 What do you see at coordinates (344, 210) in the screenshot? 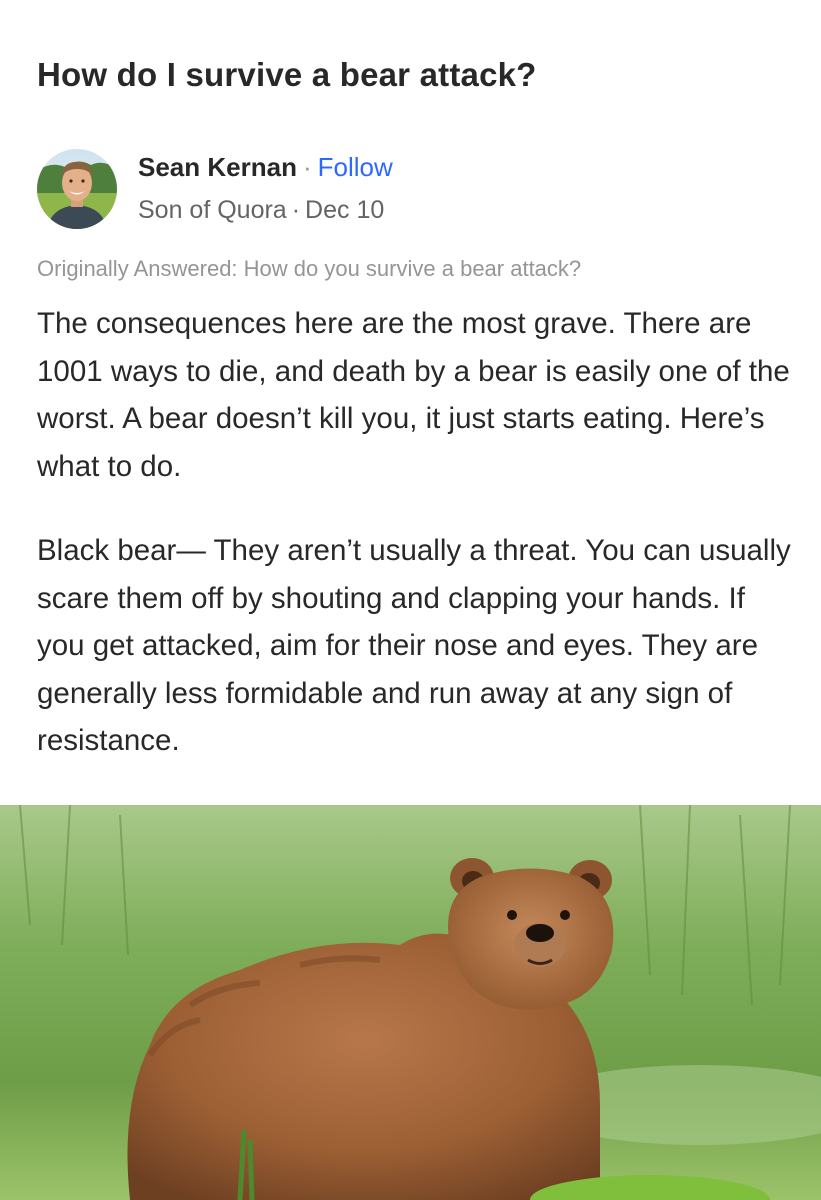
I see `answer-date: Dec 10` at bounding box center [344, 210].